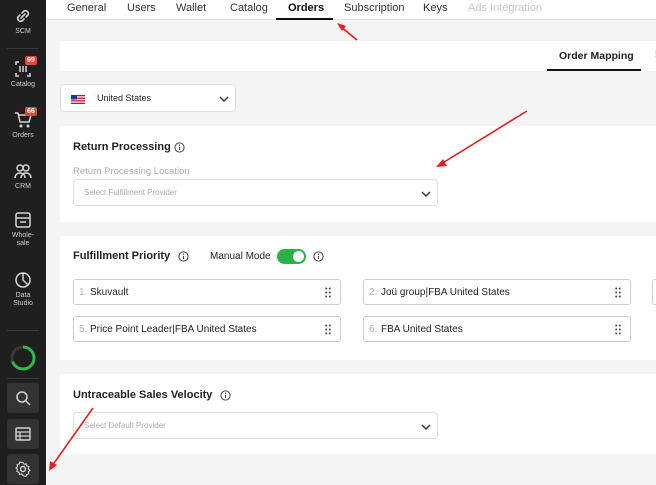  I want to click on tab-general: General, so click(86, 8).